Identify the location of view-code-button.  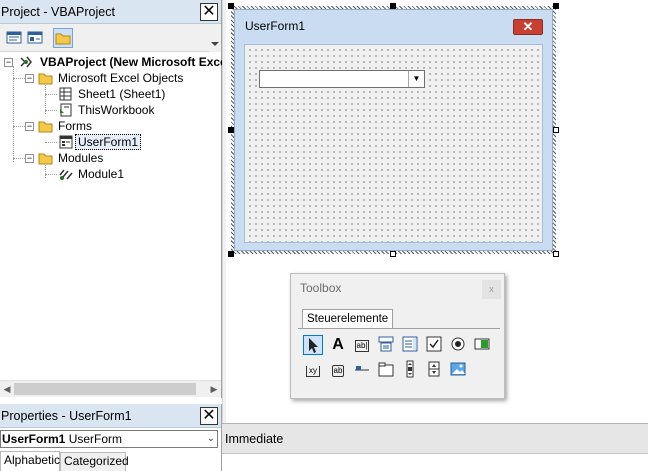
(14, 38).